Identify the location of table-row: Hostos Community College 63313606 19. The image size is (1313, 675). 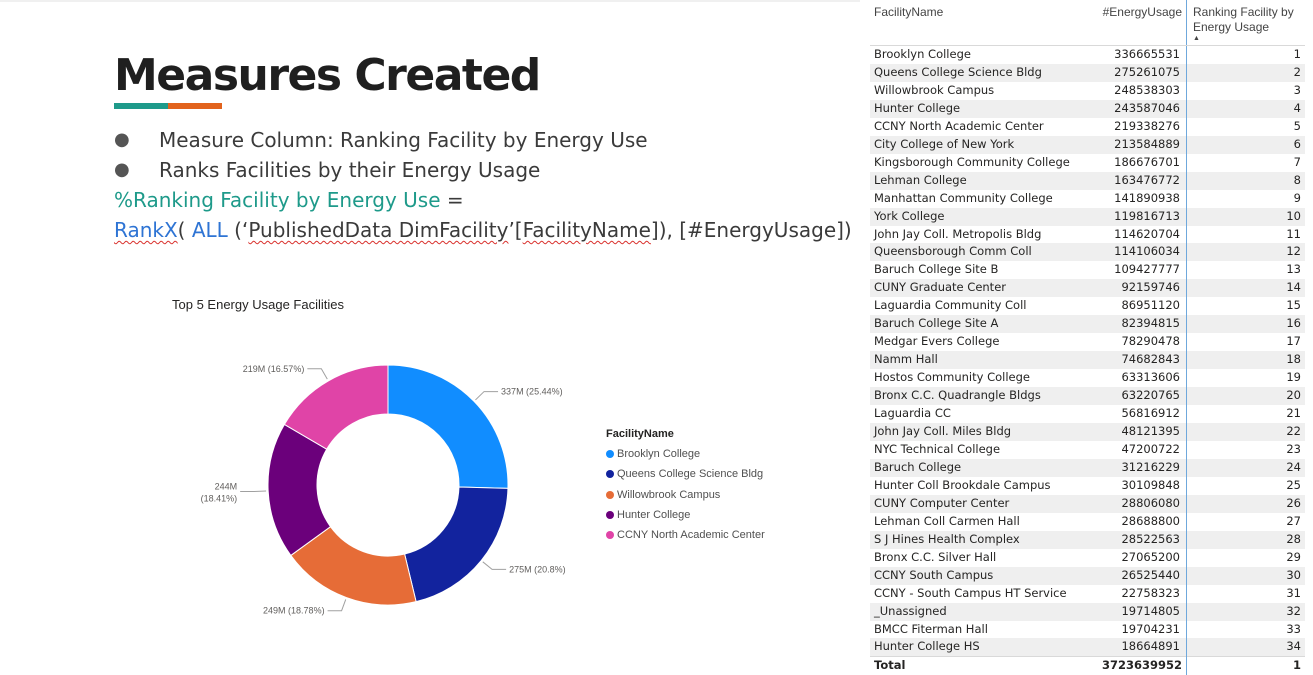
(1087, 378).